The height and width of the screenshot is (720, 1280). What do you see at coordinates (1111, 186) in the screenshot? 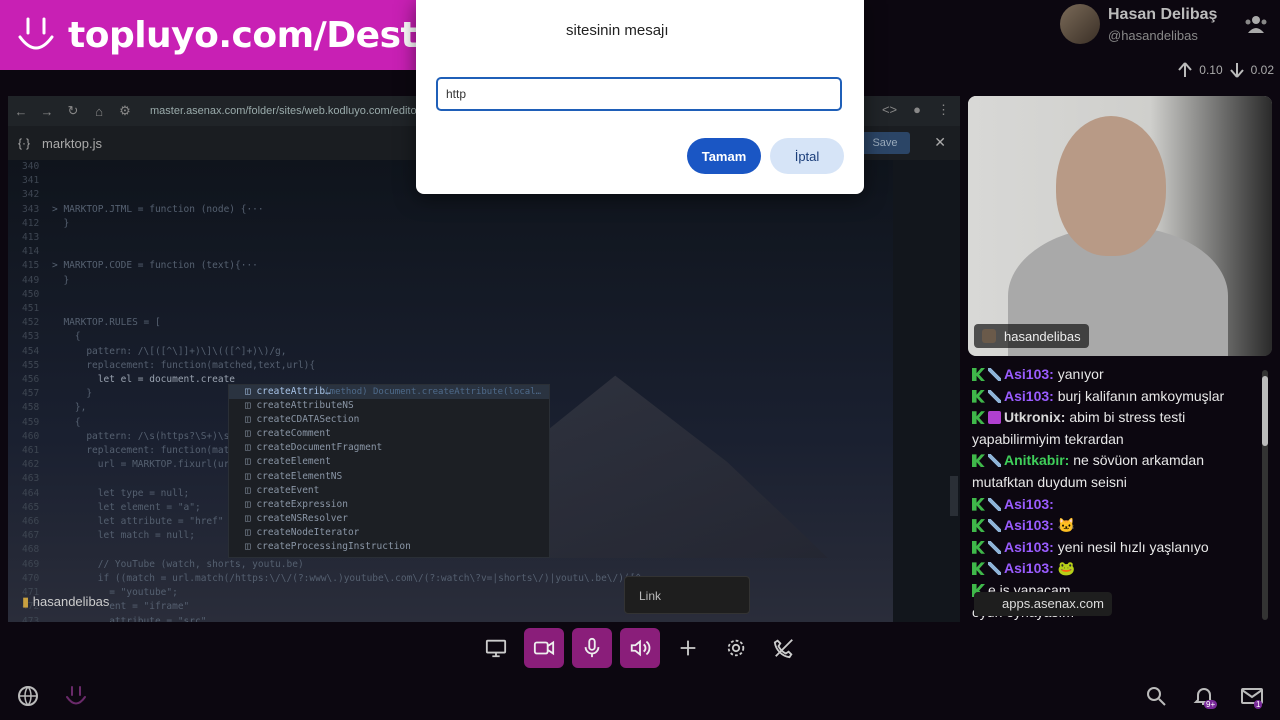
I see `webcam-person-head` at bounding box center [1111, 186].